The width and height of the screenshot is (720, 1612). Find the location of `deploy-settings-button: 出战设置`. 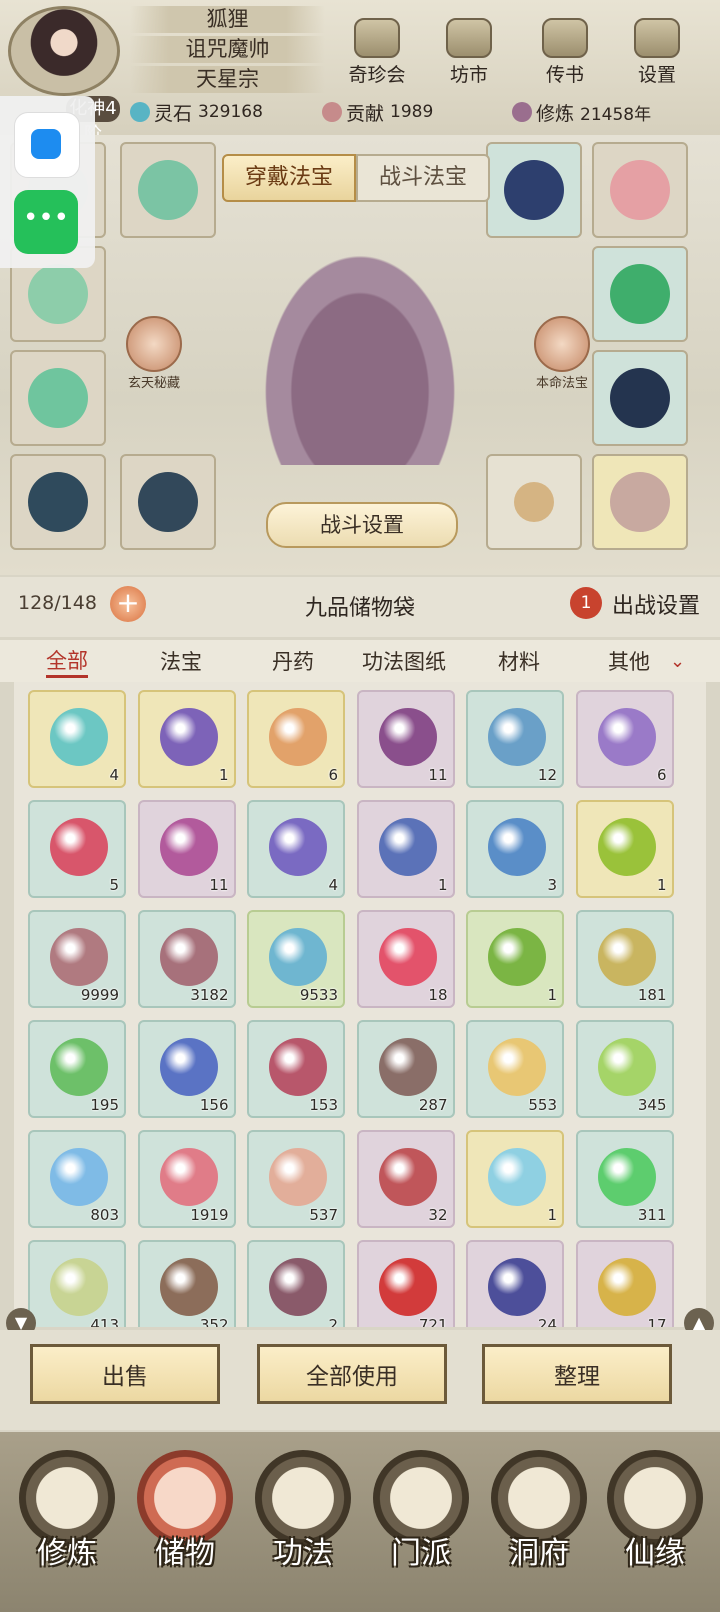

deploy-settings-button: 出战设置 is located at coordinates (656, 604).